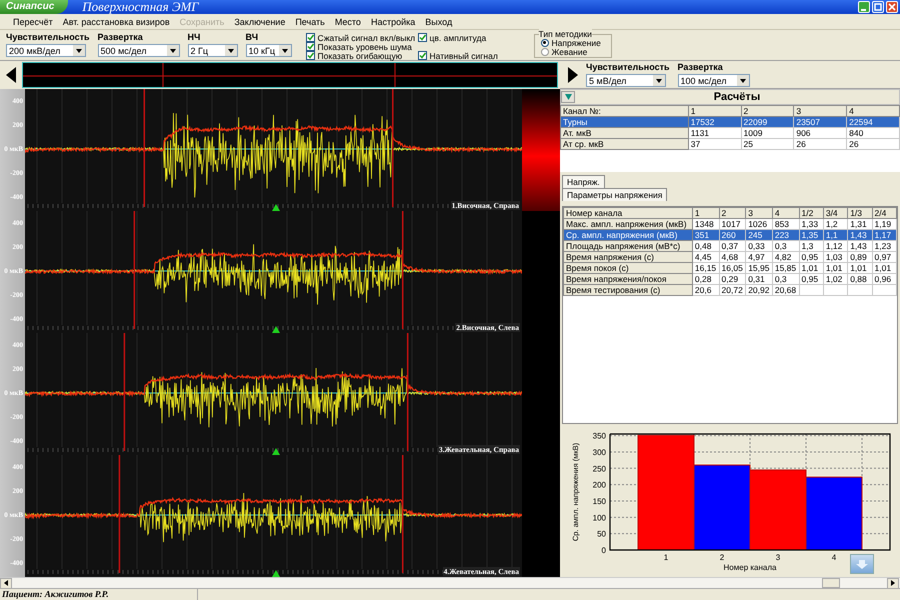 The width and height of the screenshot is (900, 600). Describe the element at coordinates (834, 557) in the screenshot. I see `tick-label: 4` at that location.